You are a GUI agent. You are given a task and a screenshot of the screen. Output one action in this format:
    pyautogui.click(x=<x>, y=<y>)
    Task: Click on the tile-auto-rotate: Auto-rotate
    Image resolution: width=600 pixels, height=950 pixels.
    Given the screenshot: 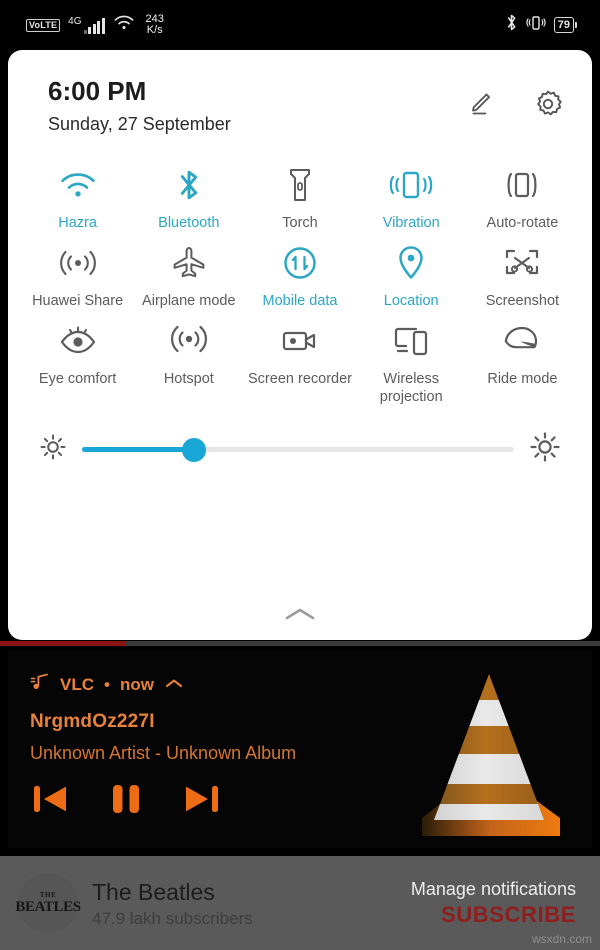 What is the action you would take?
    pyautogui.click(x=522, y=193)
    